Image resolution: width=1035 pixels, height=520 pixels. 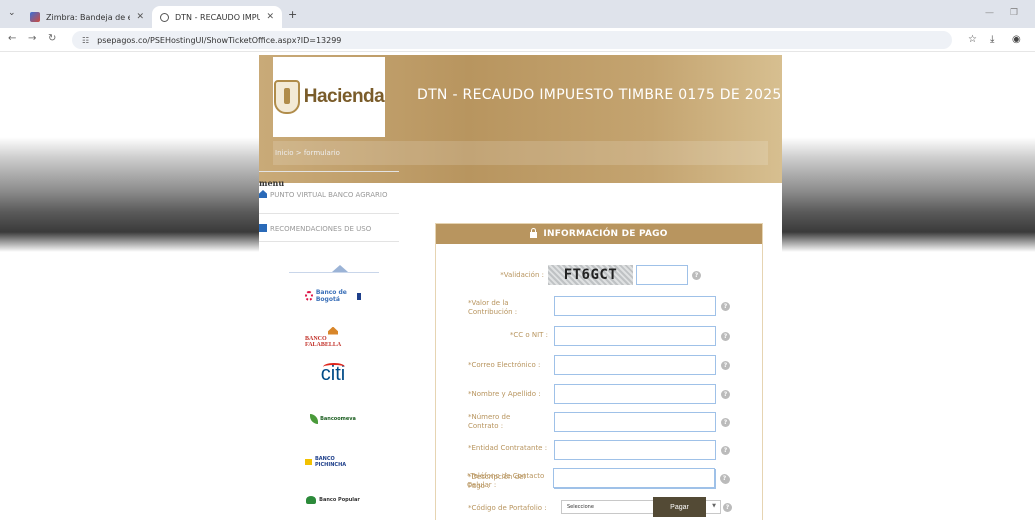 What do you see at coordinates (522, 275) in the screenshot?
I see `captcha-label: *Validación :` at bounding box center [522, 275].